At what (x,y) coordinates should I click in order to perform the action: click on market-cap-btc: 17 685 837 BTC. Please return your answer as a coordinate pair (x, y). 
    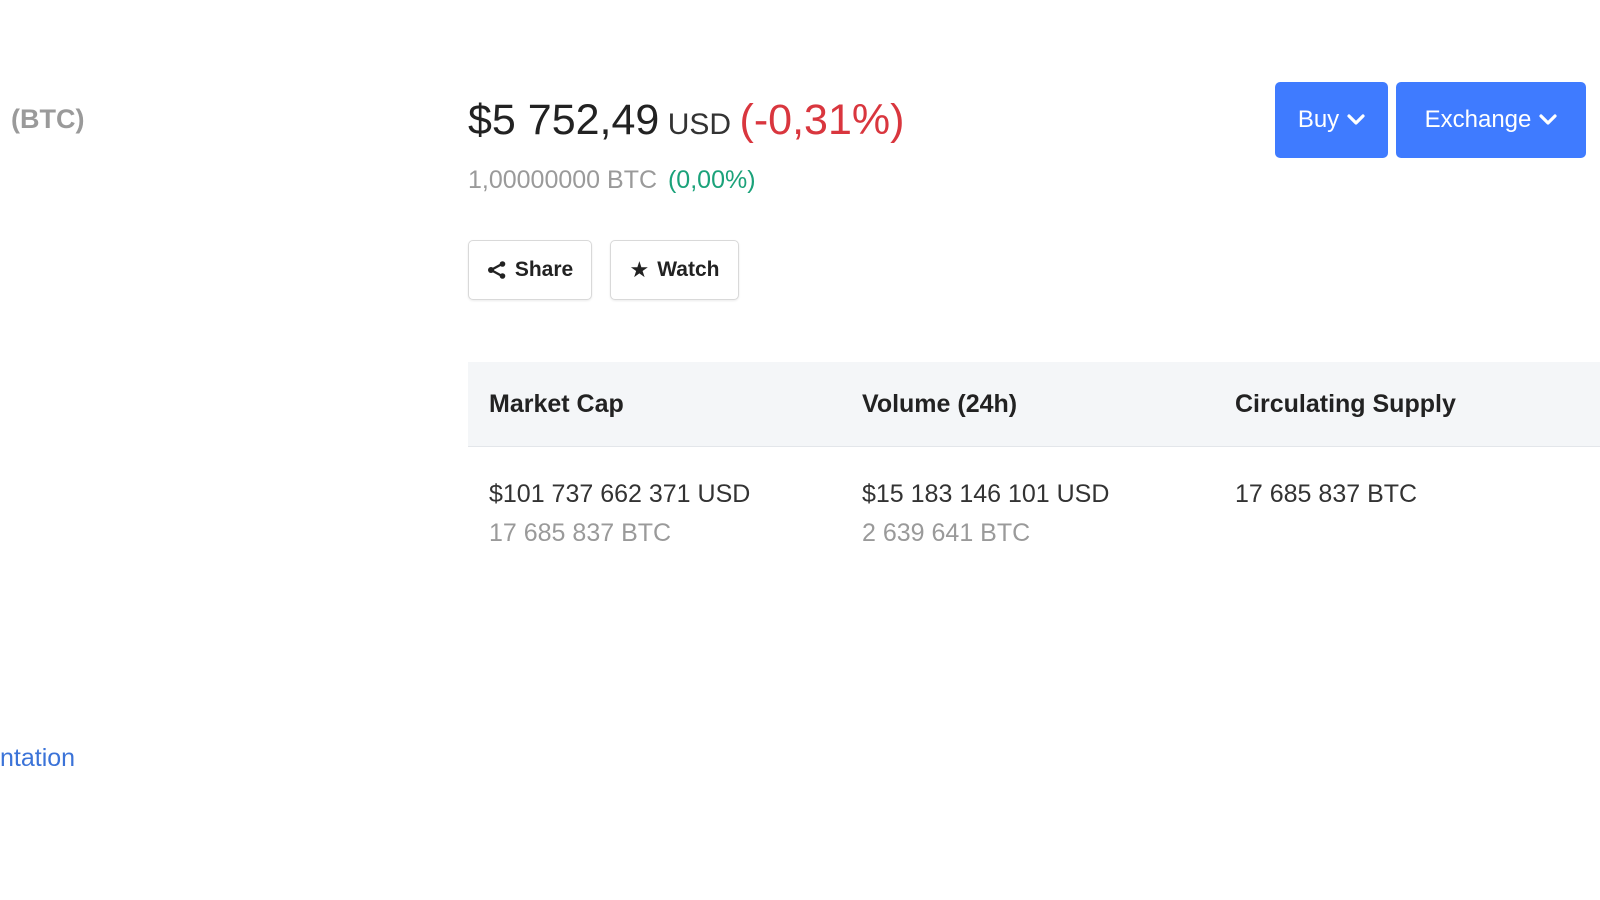
    Looking at the image, I should click on (580, 533).